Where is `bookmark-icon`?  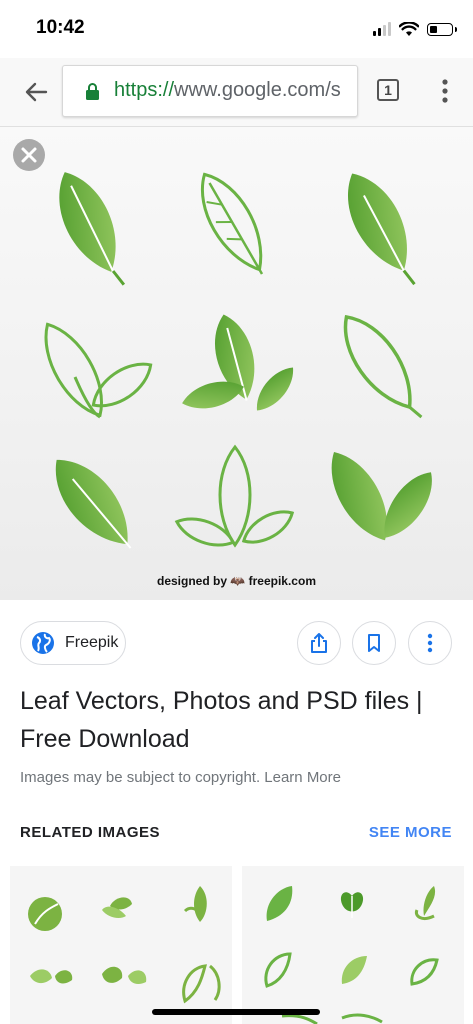 bookmark-icon is located at coordinates (374, 643).